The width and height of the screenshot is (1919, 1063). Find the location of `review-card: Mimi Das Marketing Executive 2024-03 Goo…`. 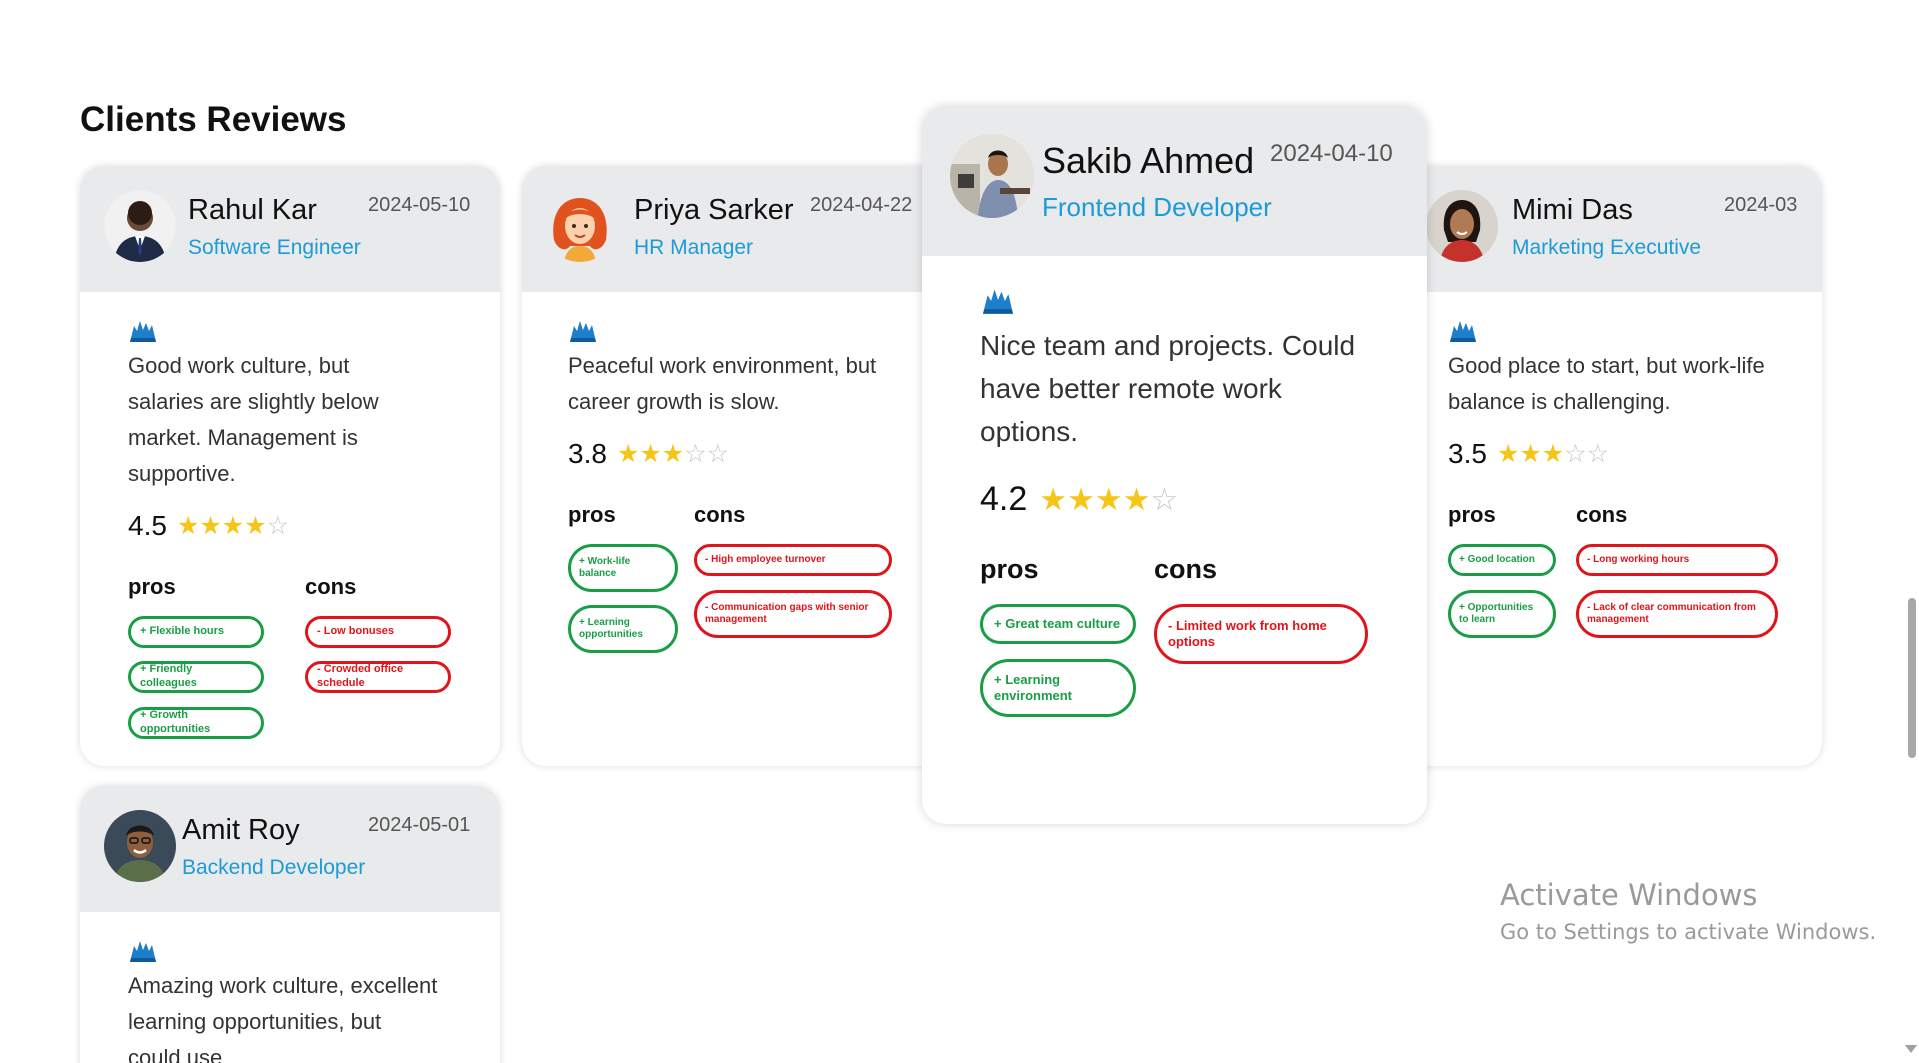

review-card: Mimi Das Marketing Executive 2024-03 Goo… is located at coordinates (1612, 466).